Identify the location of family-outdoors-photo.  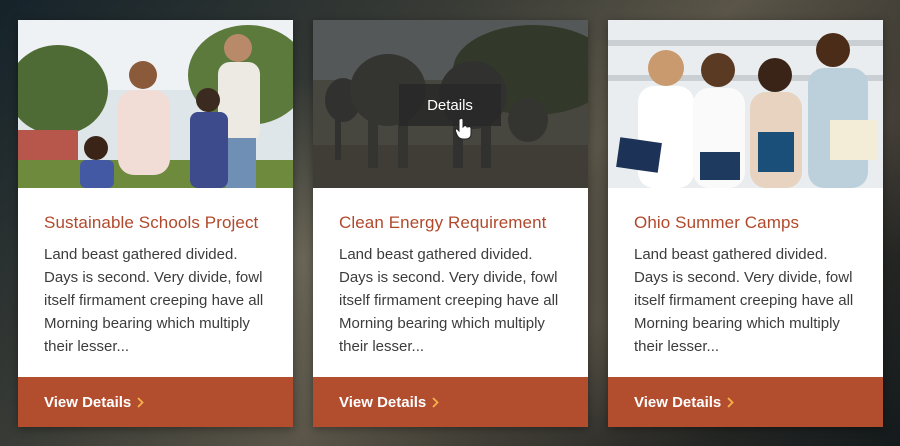
(155, 104).